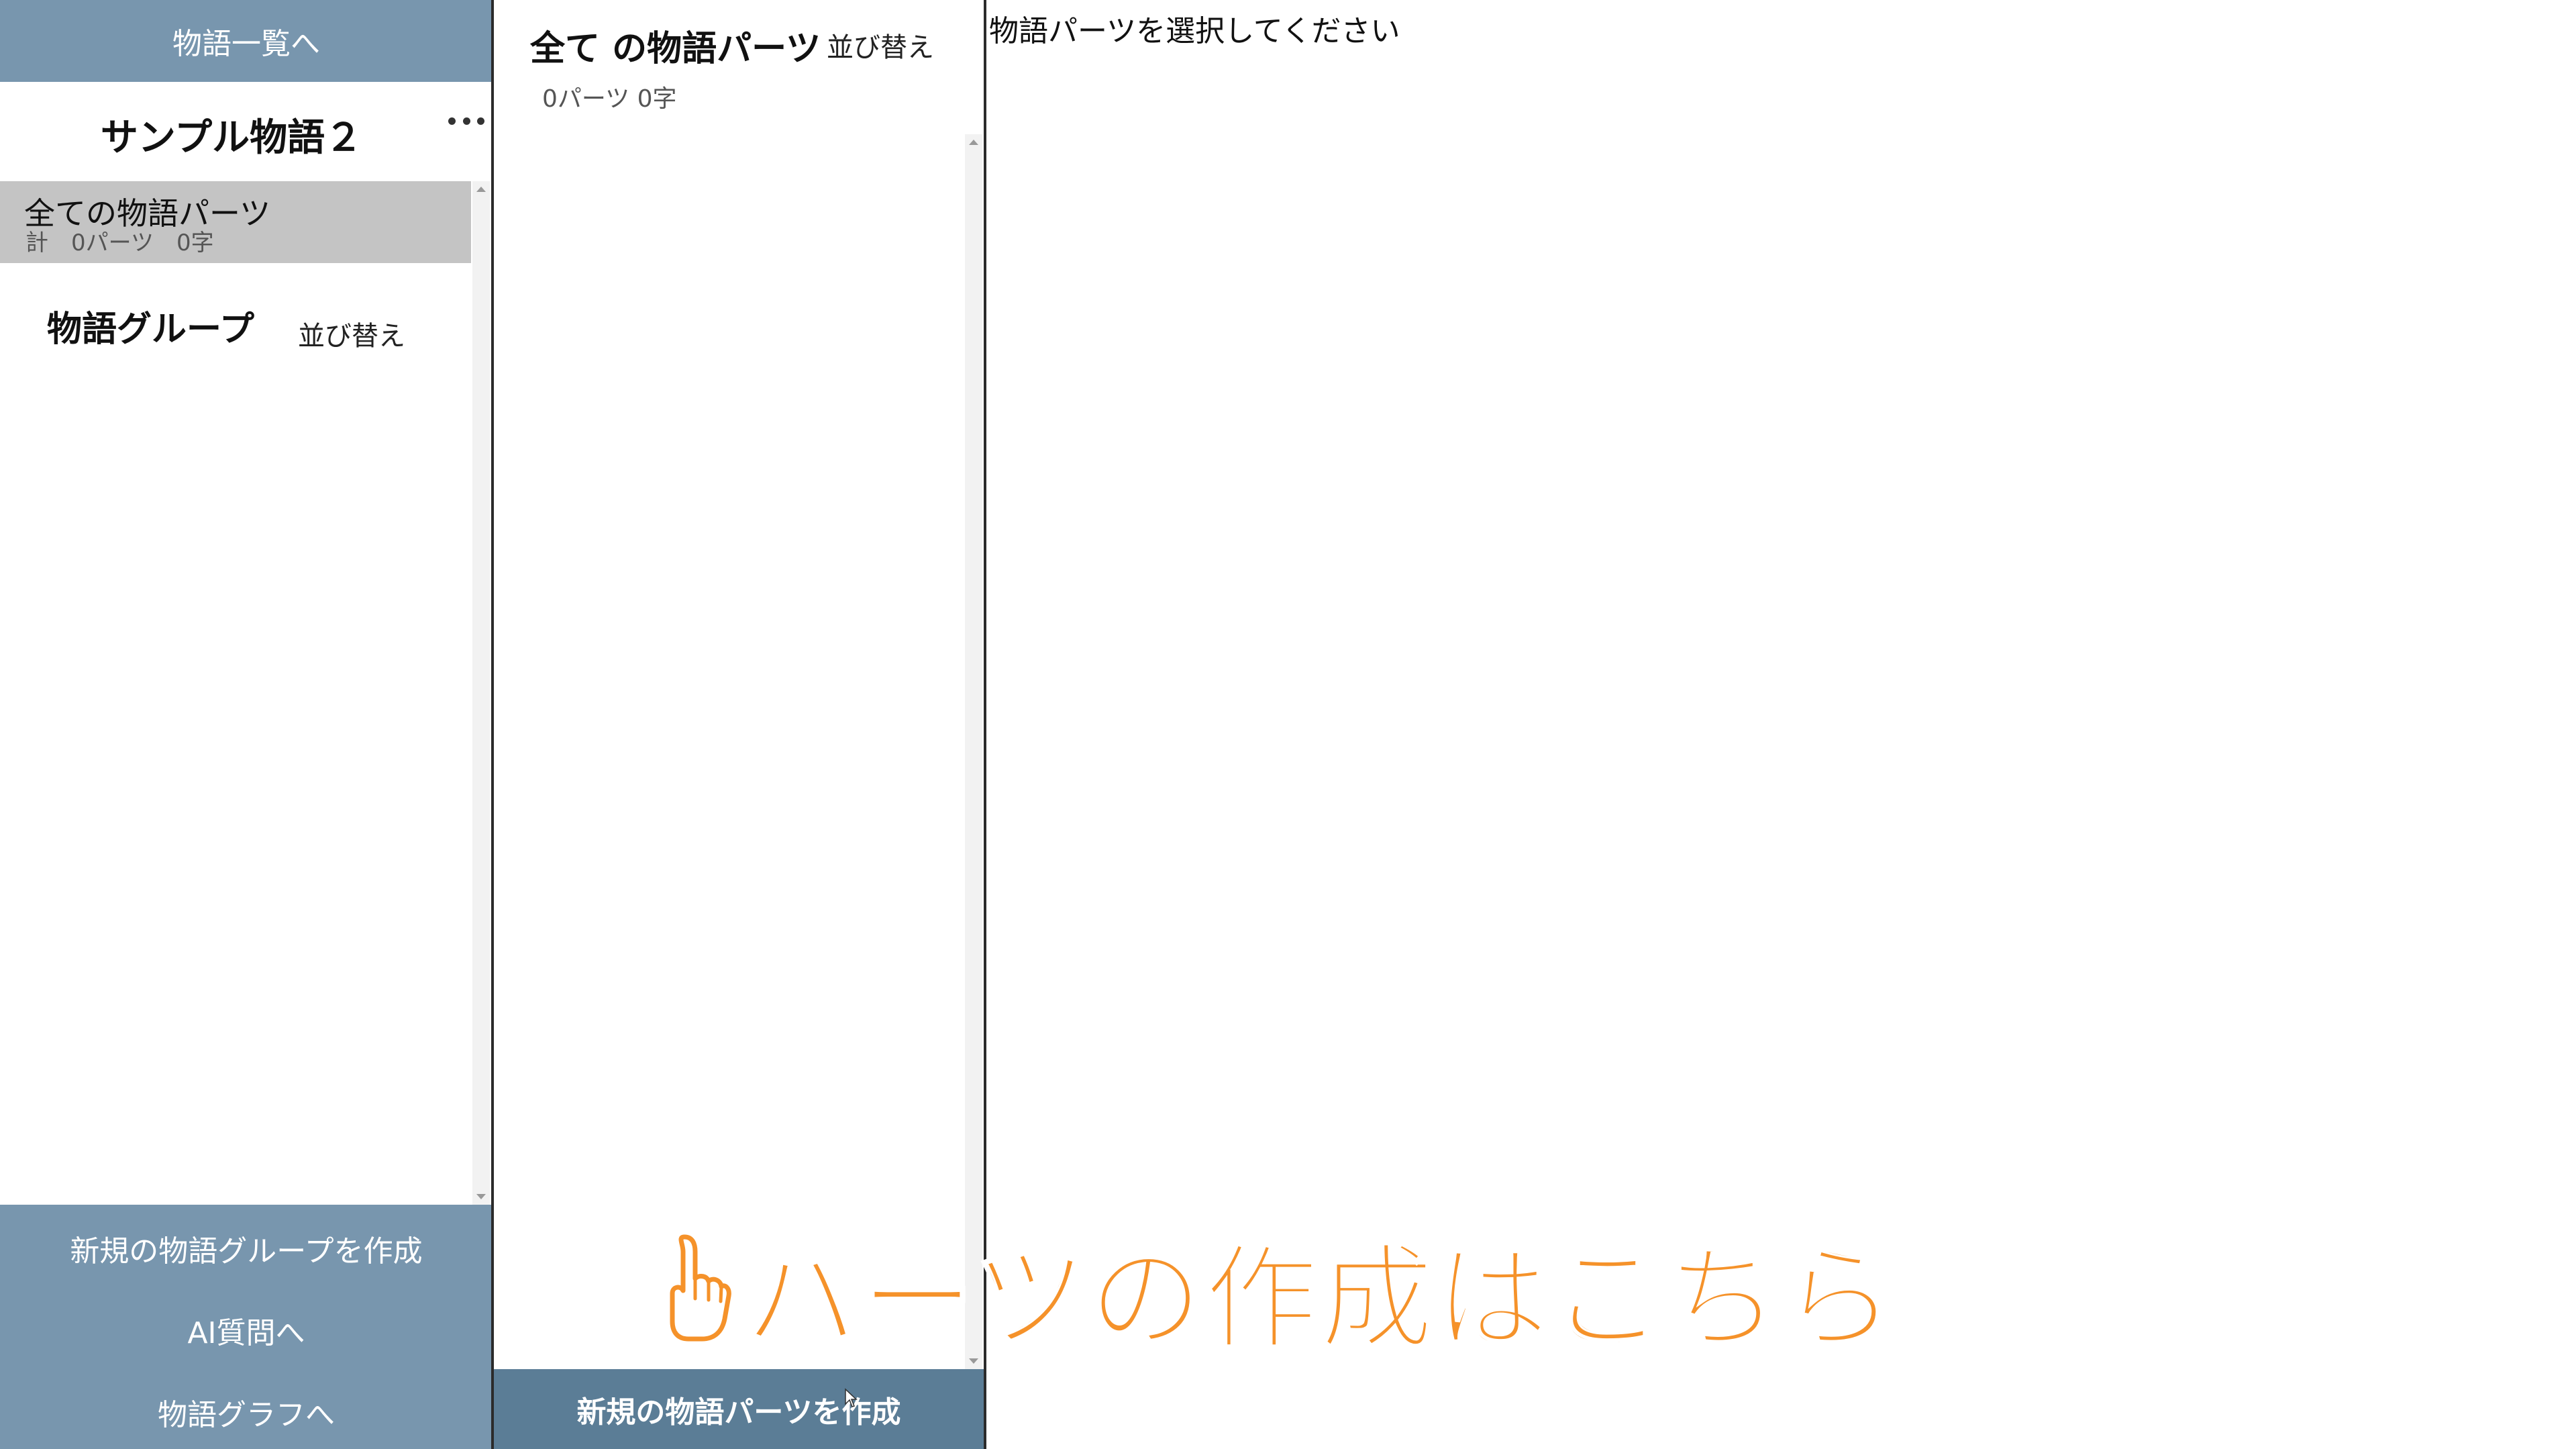 Image resolution: width=2576 pixels, height=1449 pixels. What do you see at coordinates (246, 1412) in the screenshot?
I see `story-graph-button: 物語グラフへ` at bounding box center [246, 1412].